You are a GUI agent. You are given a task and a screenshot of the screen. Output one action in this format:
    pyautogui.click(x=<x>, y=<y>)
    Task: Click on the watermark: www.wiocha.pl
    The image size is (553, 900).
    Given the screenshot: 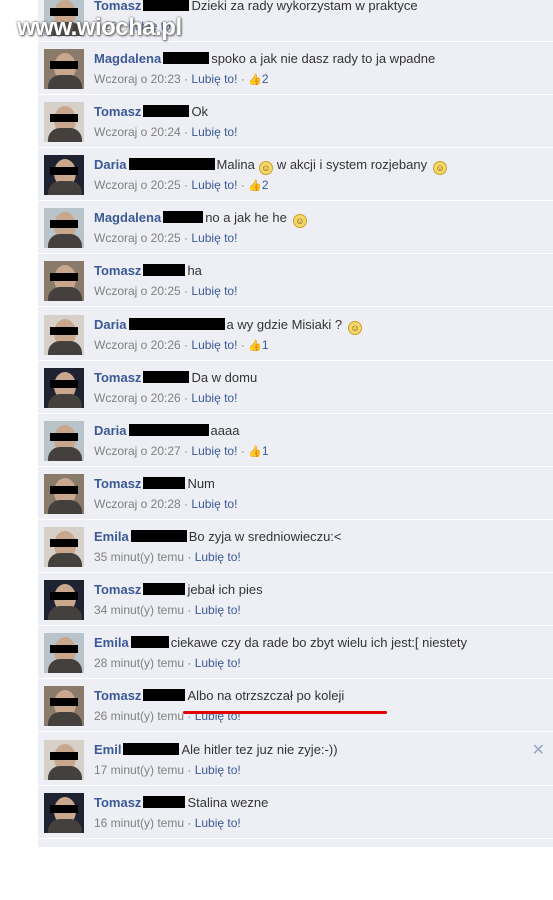 What is the action you would take?
    pyautogui.click(x=99, y=27)
    